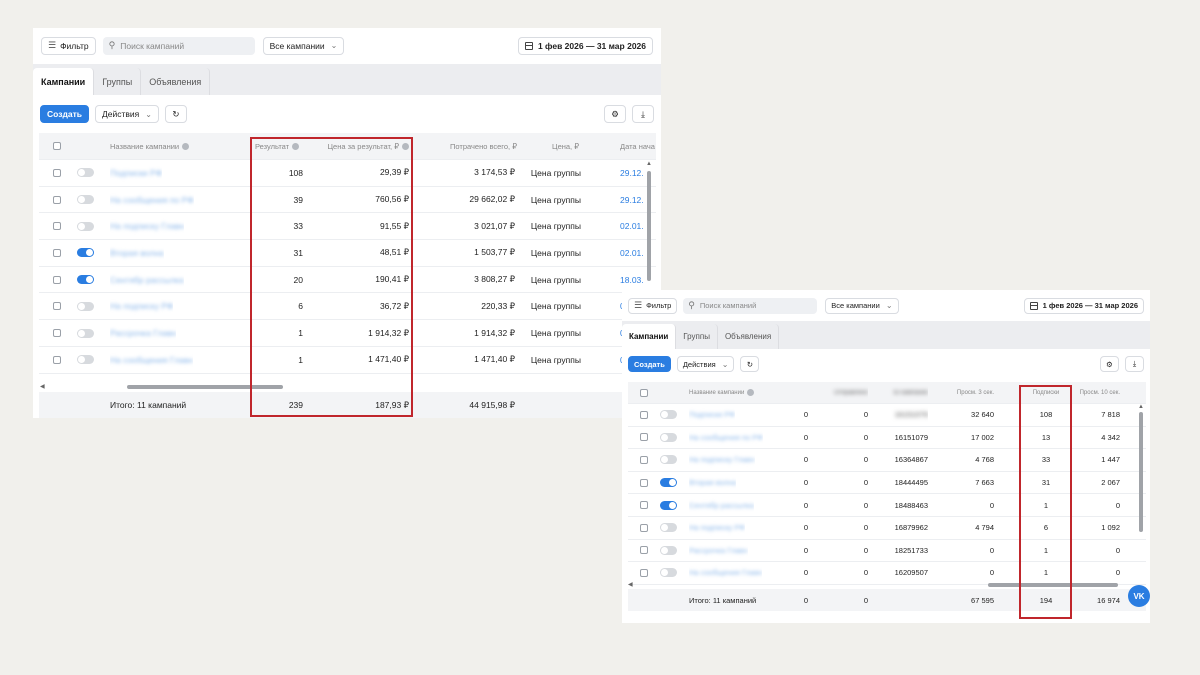  What do you see at coordinates (494, 225) in the screenshot?
I see `spent-value: 3 021,07 ₽` at bounding box center [494, 225].